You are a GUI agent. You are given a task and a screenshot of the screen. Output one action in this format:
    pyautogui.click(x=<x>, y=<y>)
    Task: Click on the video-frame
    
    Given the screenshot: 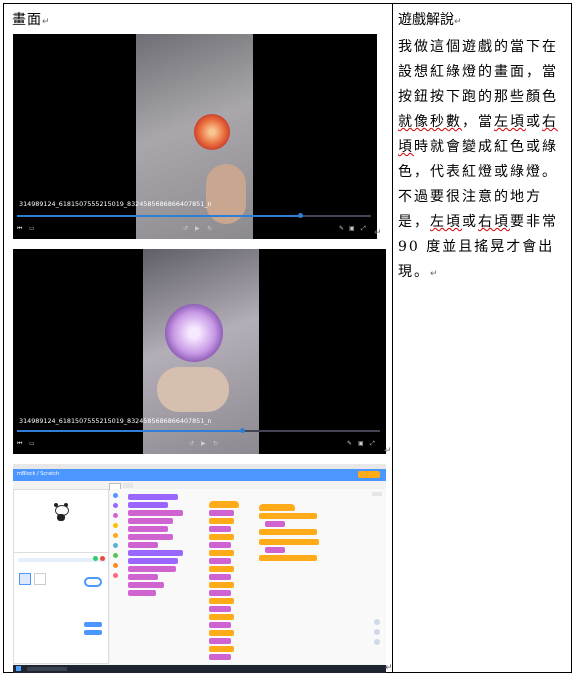 What is the action you would take?
    pyautogui.click(x=194, y=136)
    